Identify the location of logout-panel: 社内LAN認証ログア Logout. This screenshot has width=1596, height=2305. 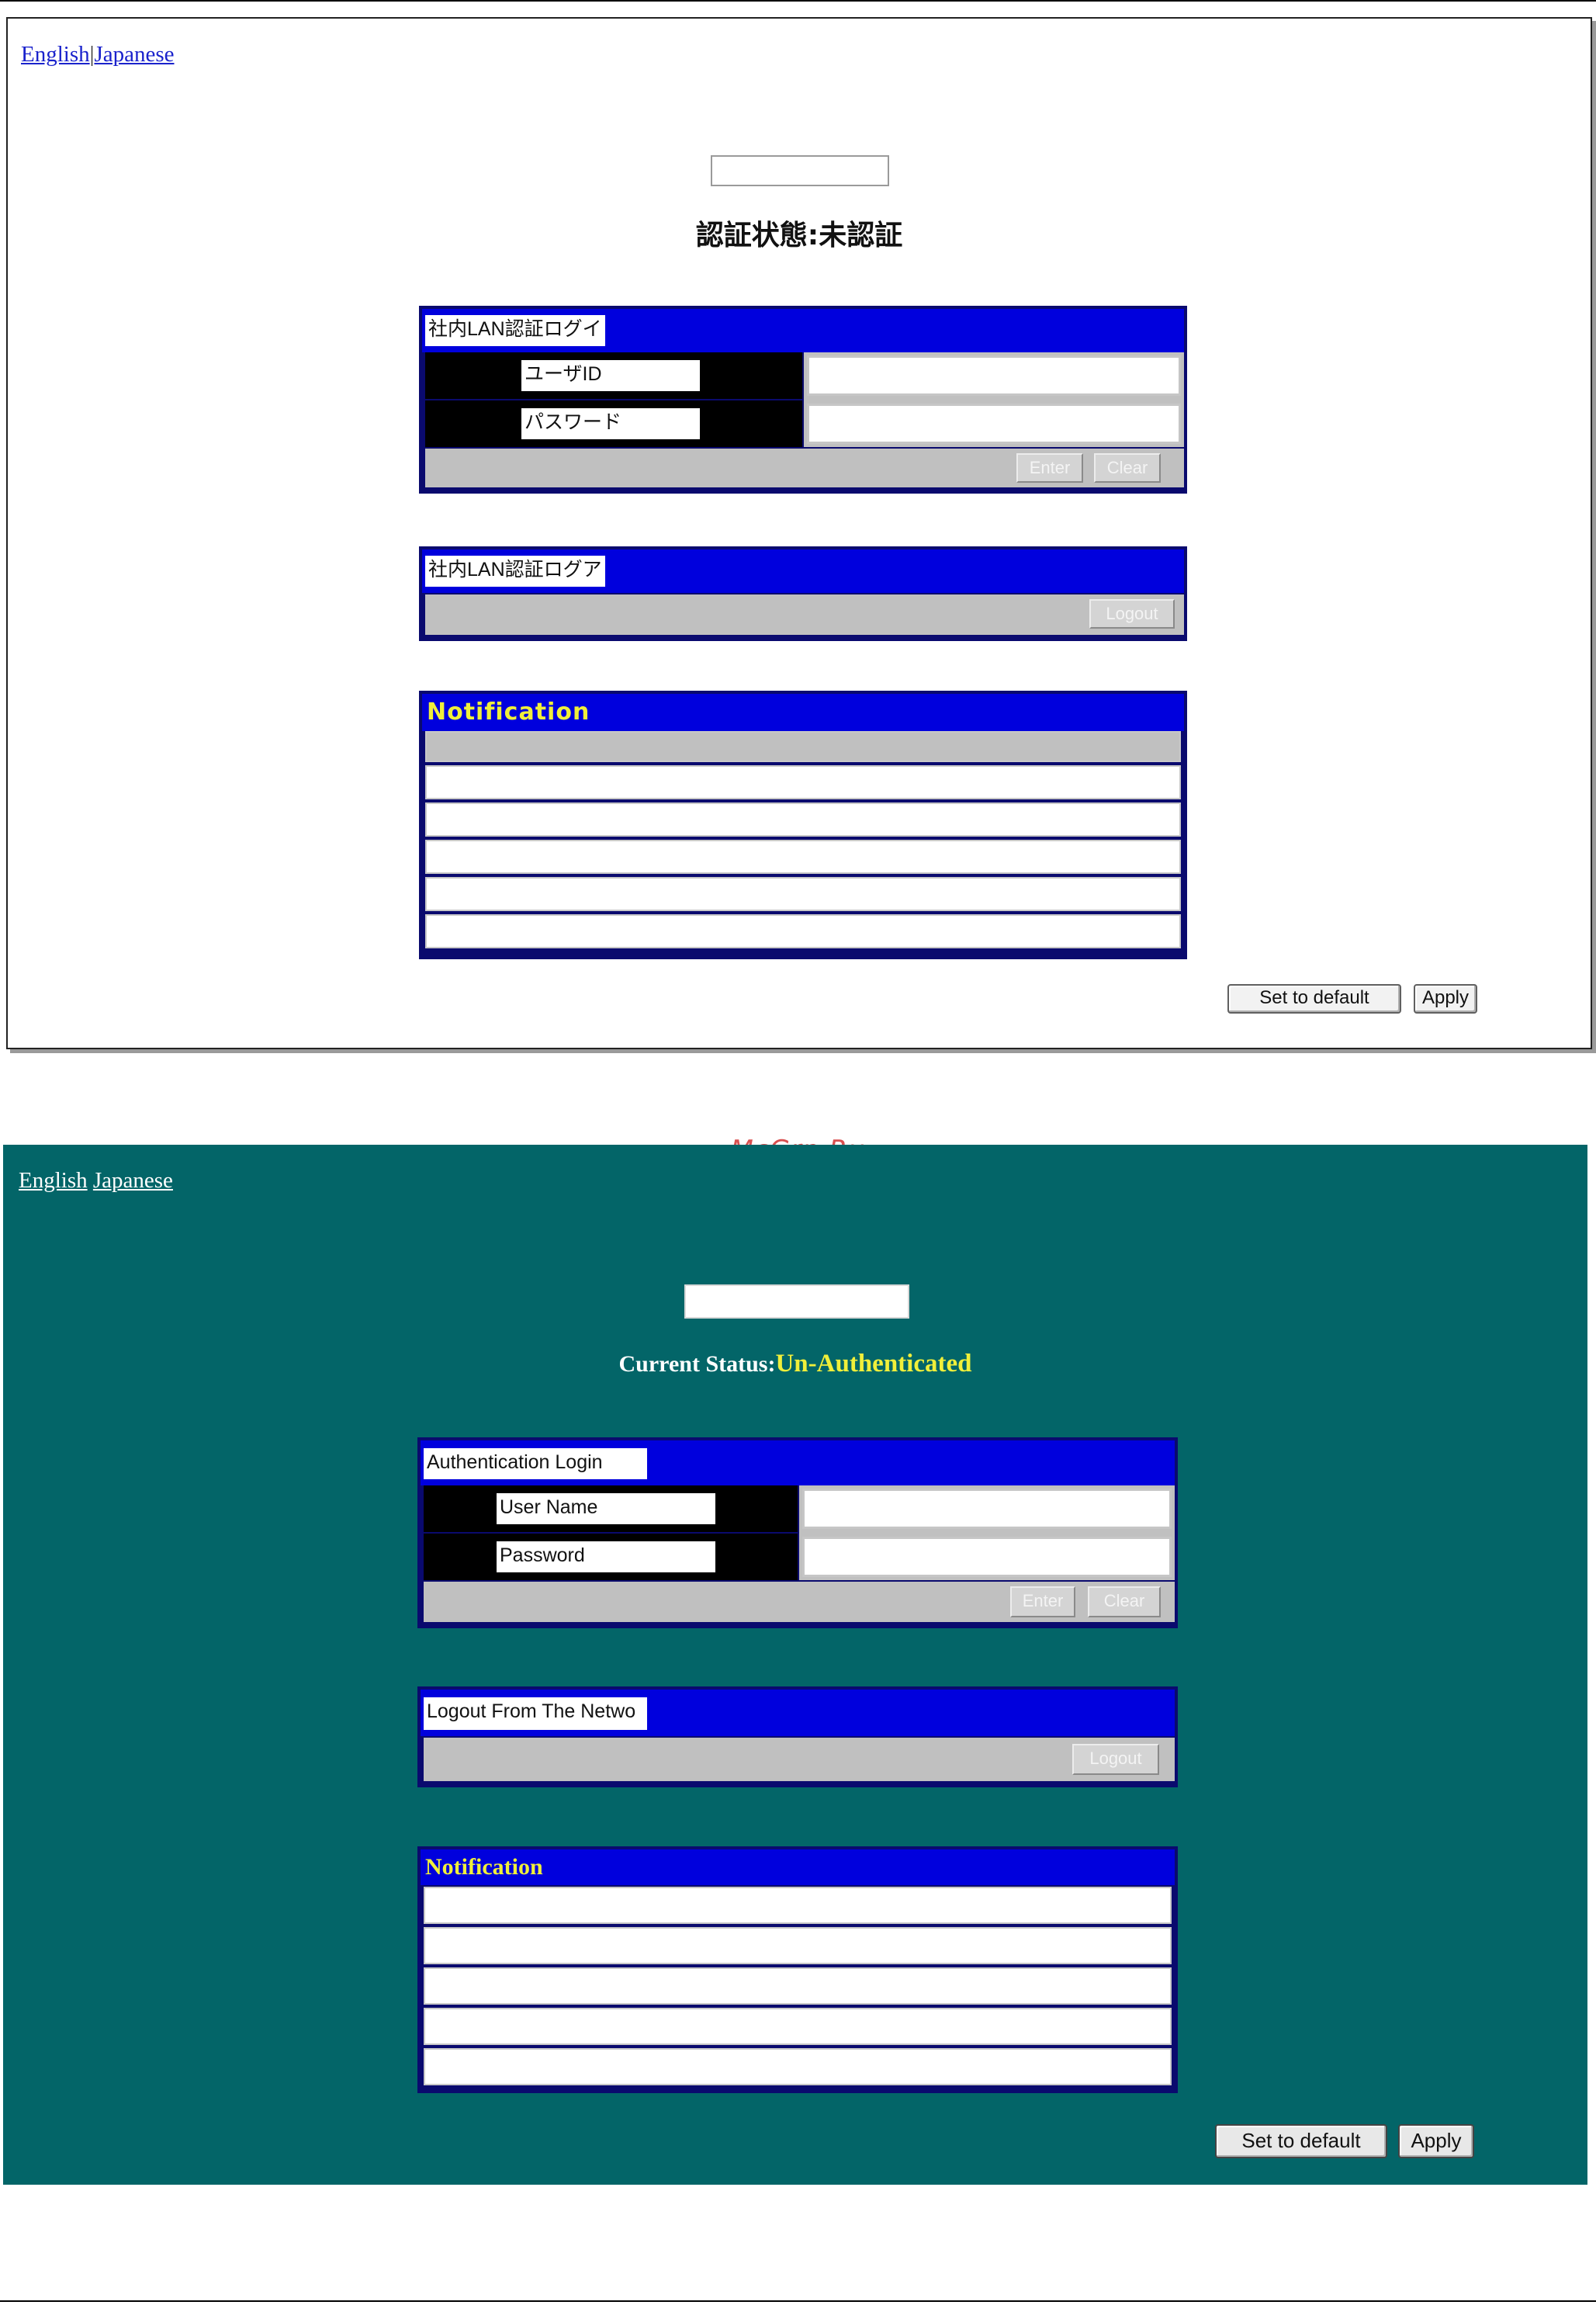
(803, 593).